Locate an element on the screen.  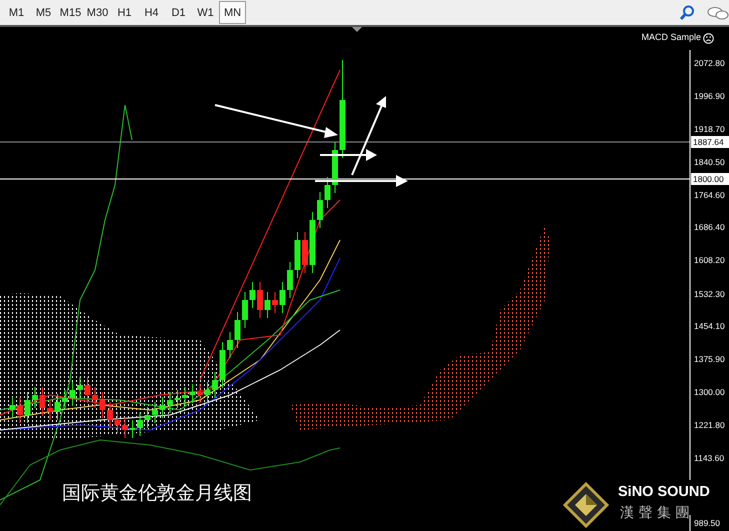
price-tick-label: 989.50 is located at coordinates (707, 523).